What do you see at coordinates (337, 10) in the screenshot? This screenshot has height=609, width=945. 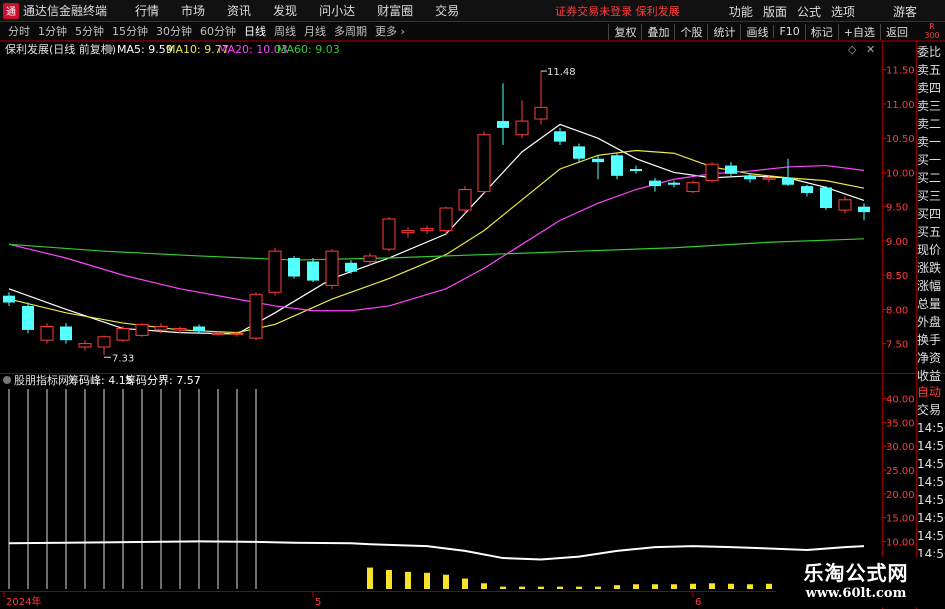 I see `menu-ask: 问小达` at bounding box center [337, 10].